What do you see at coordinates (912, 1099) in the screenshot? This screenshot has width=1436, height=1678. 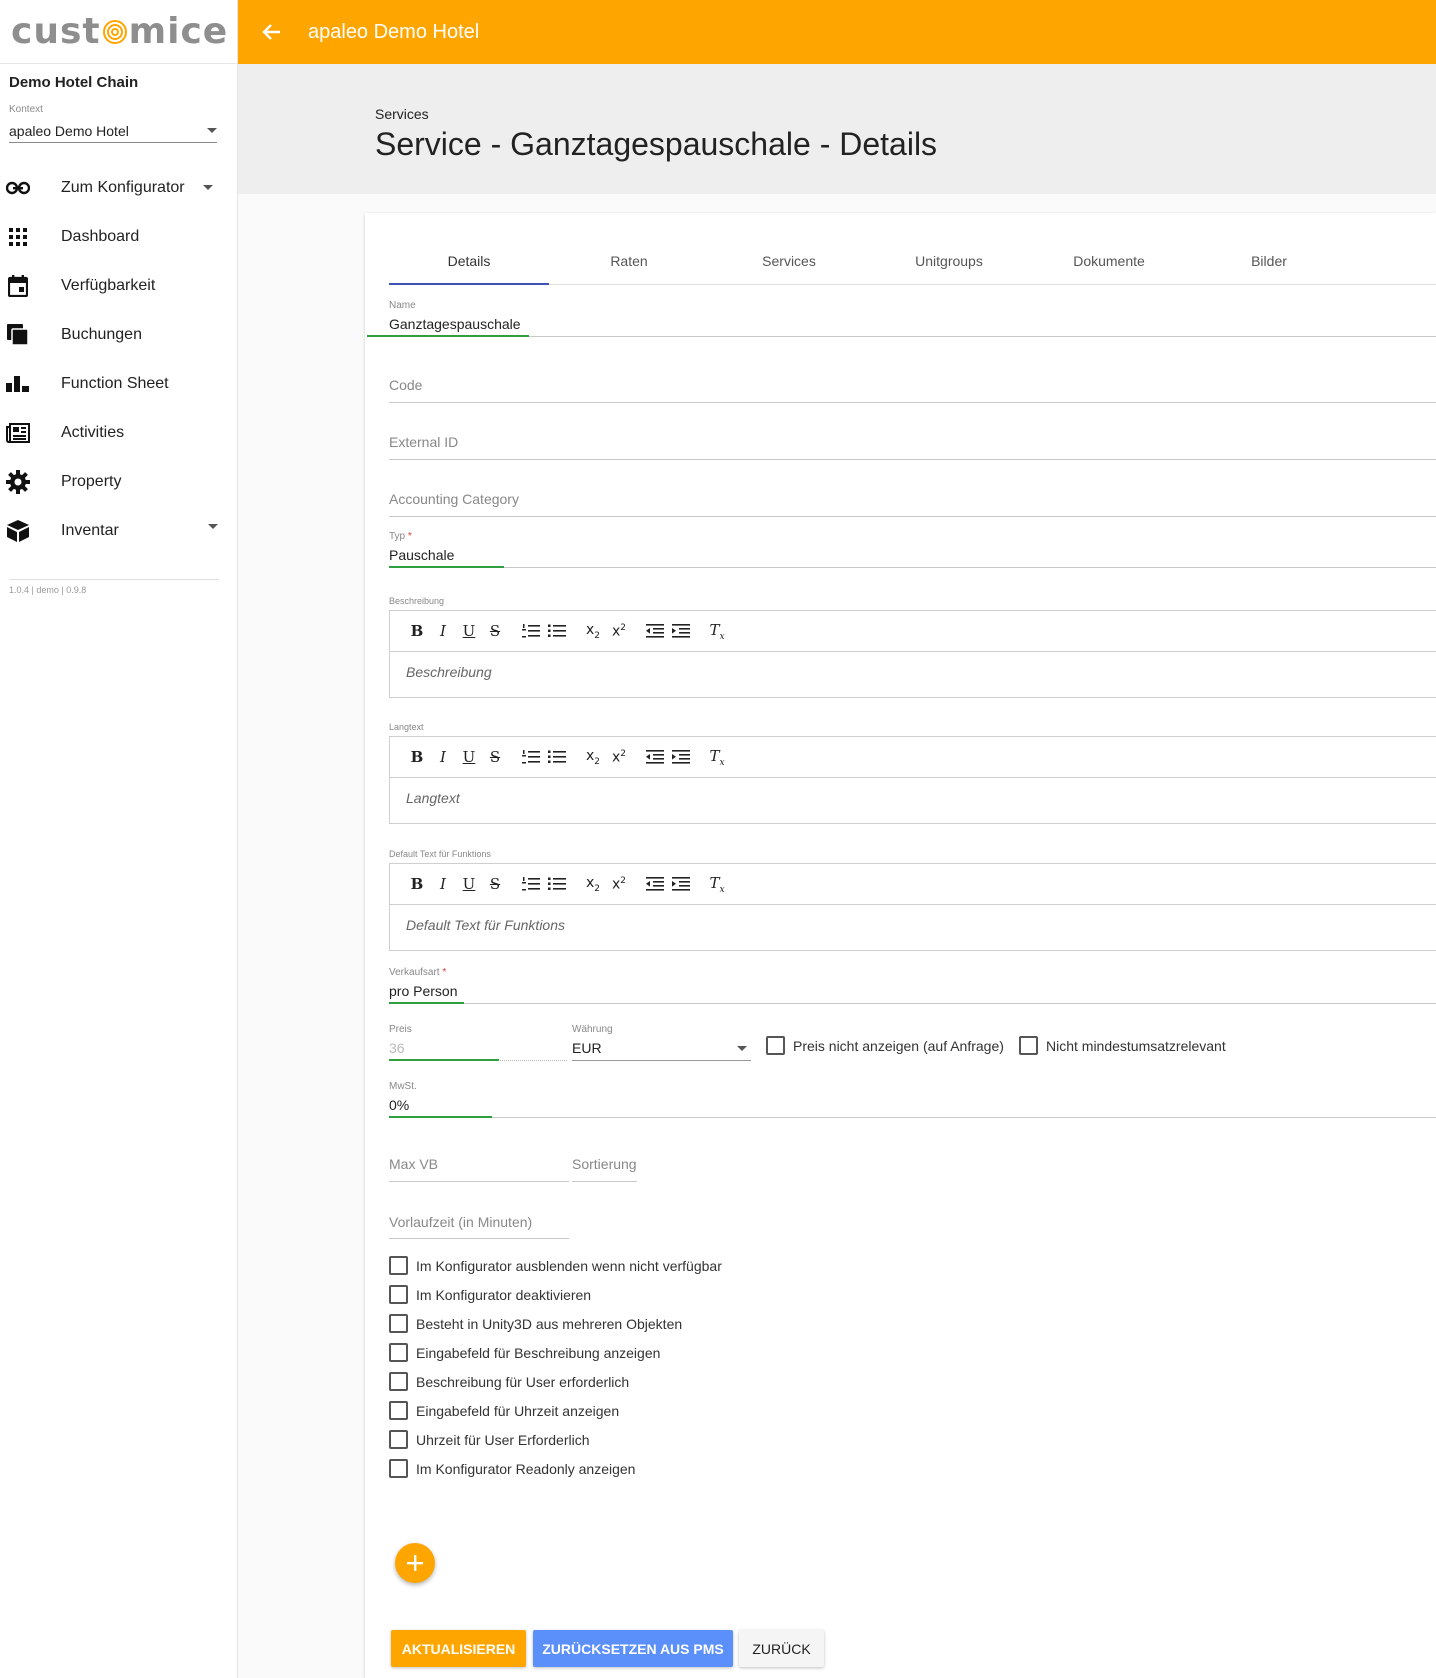 I see `mwst-field: MwSt. 0%` at bounding box center [912, 1099].